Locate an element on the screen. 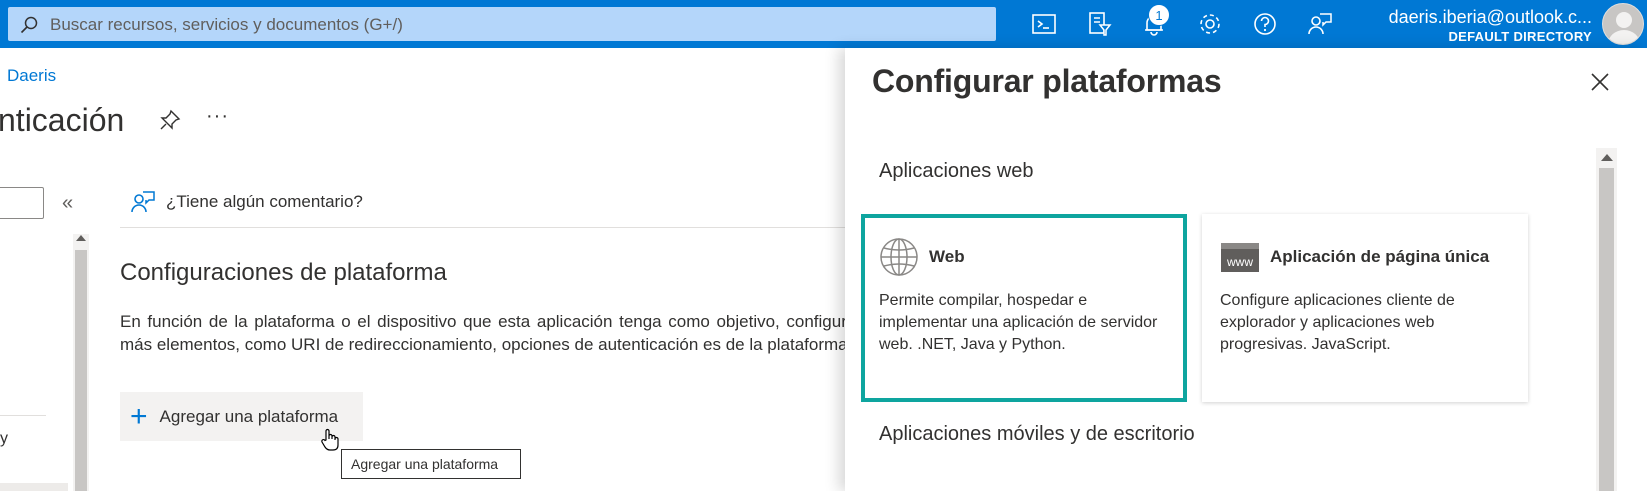  menu-divider is located at coordinates (23, 415).